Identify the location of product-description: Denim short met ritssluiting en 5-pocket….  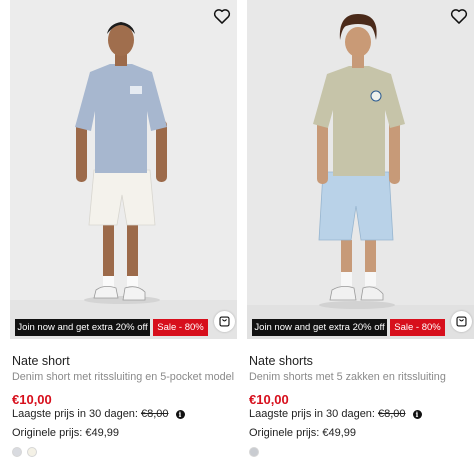
(123, 377).